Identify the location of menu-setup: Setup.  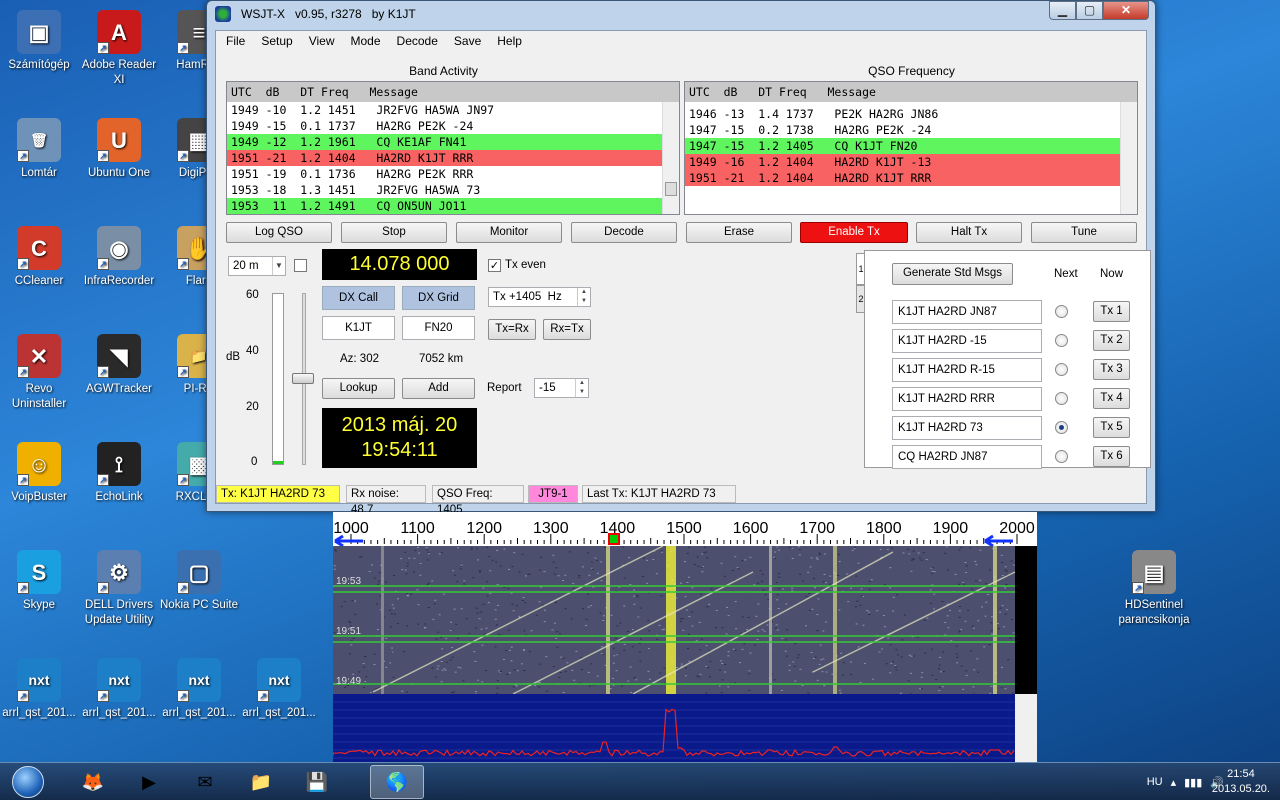
(276, 41).